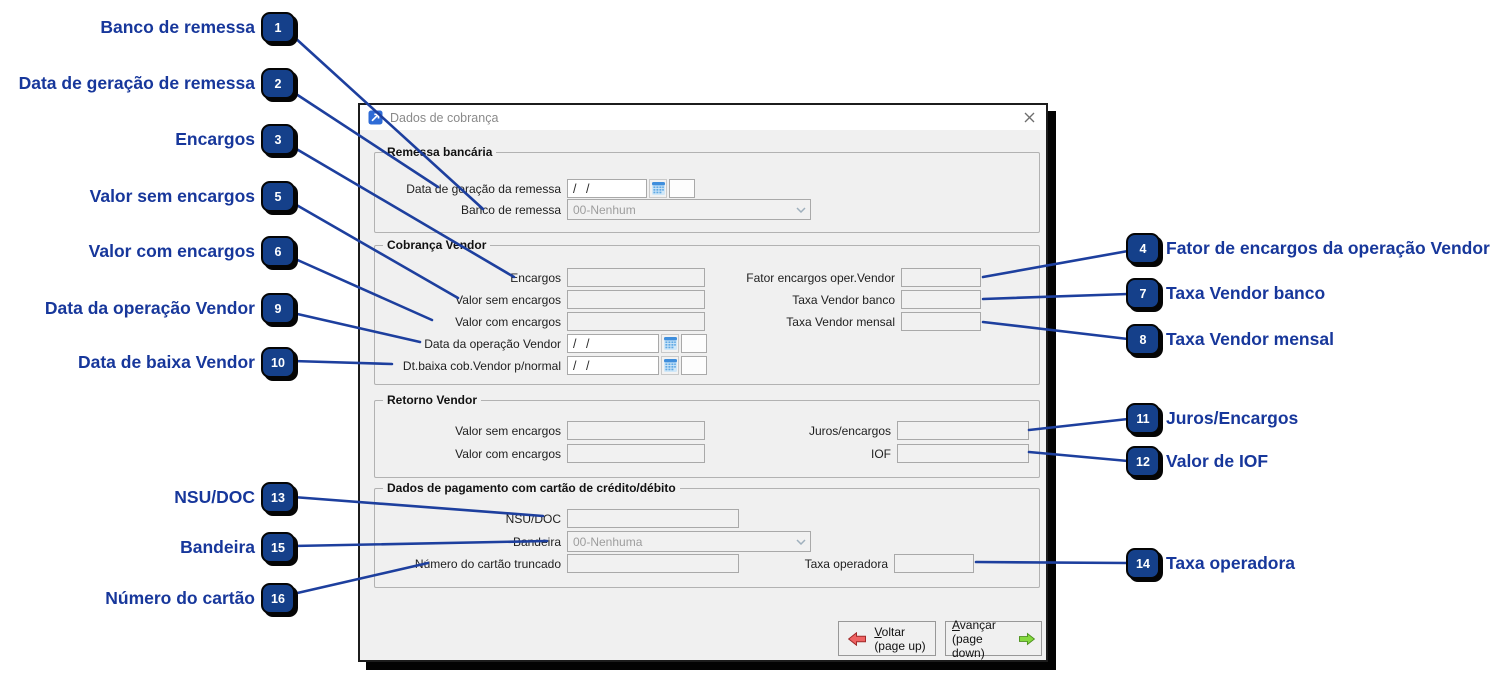 The image size is (1506, 675). Describe the element at coordinates (849, 430) in the screenshot. I see `label-juros-encargos: Juros/encargos` at that location.